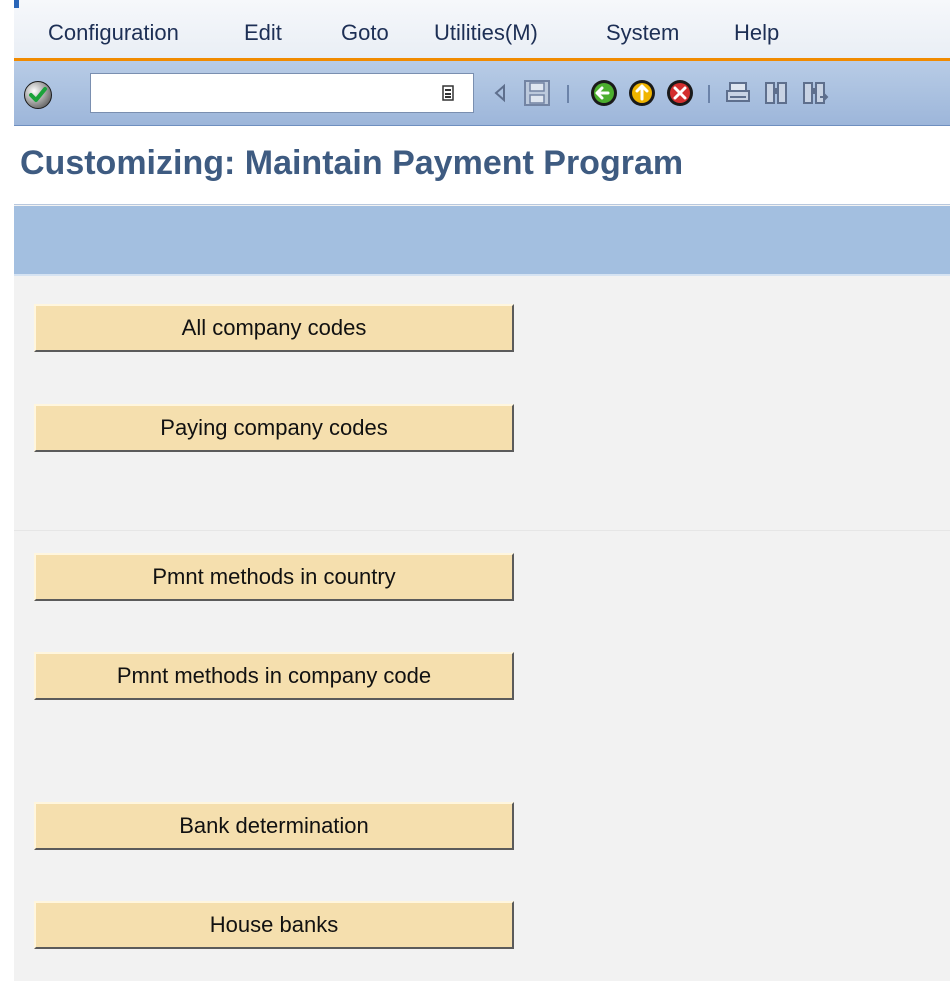 The image size is (950, 981). Describe the element at coordinates (604, 93) in the screenshot. I see `back-icon` at that location.